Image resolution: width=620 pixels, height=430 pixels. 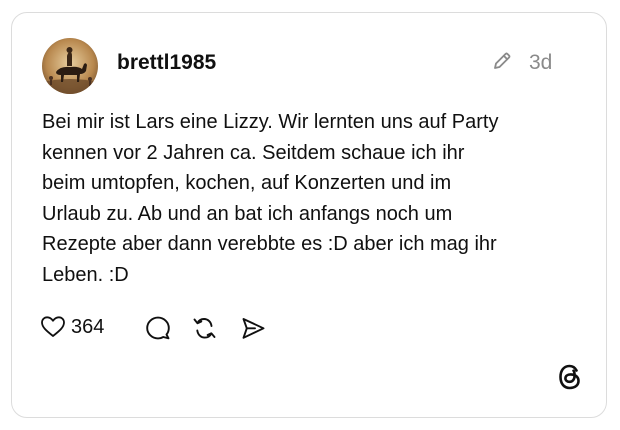 I want to click on username: brettl1985, so click(x=166, y=63).